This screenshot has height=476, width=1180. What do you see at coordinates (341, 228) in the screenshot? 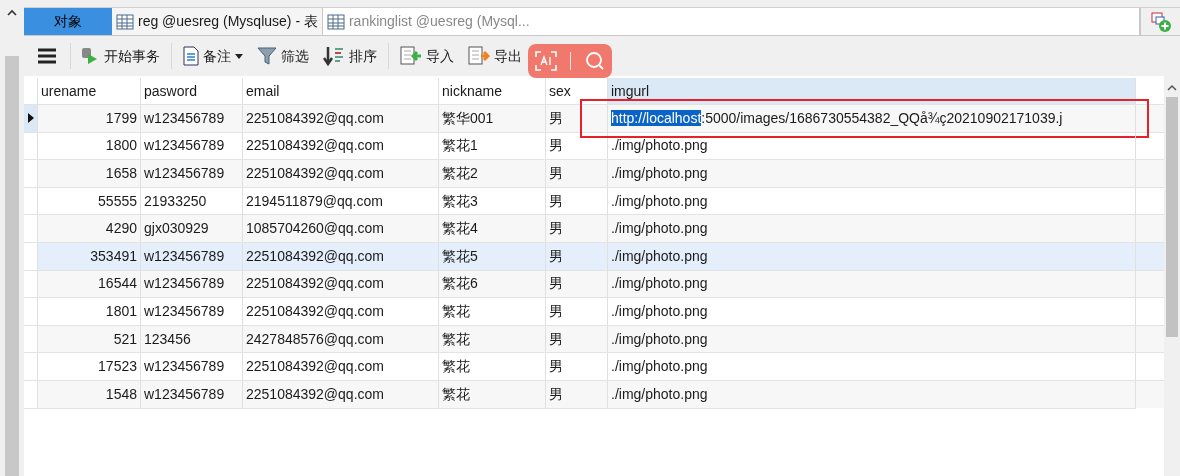
I see `table-cell: 1085704260@qq.com` at bounding box center [341, 228].